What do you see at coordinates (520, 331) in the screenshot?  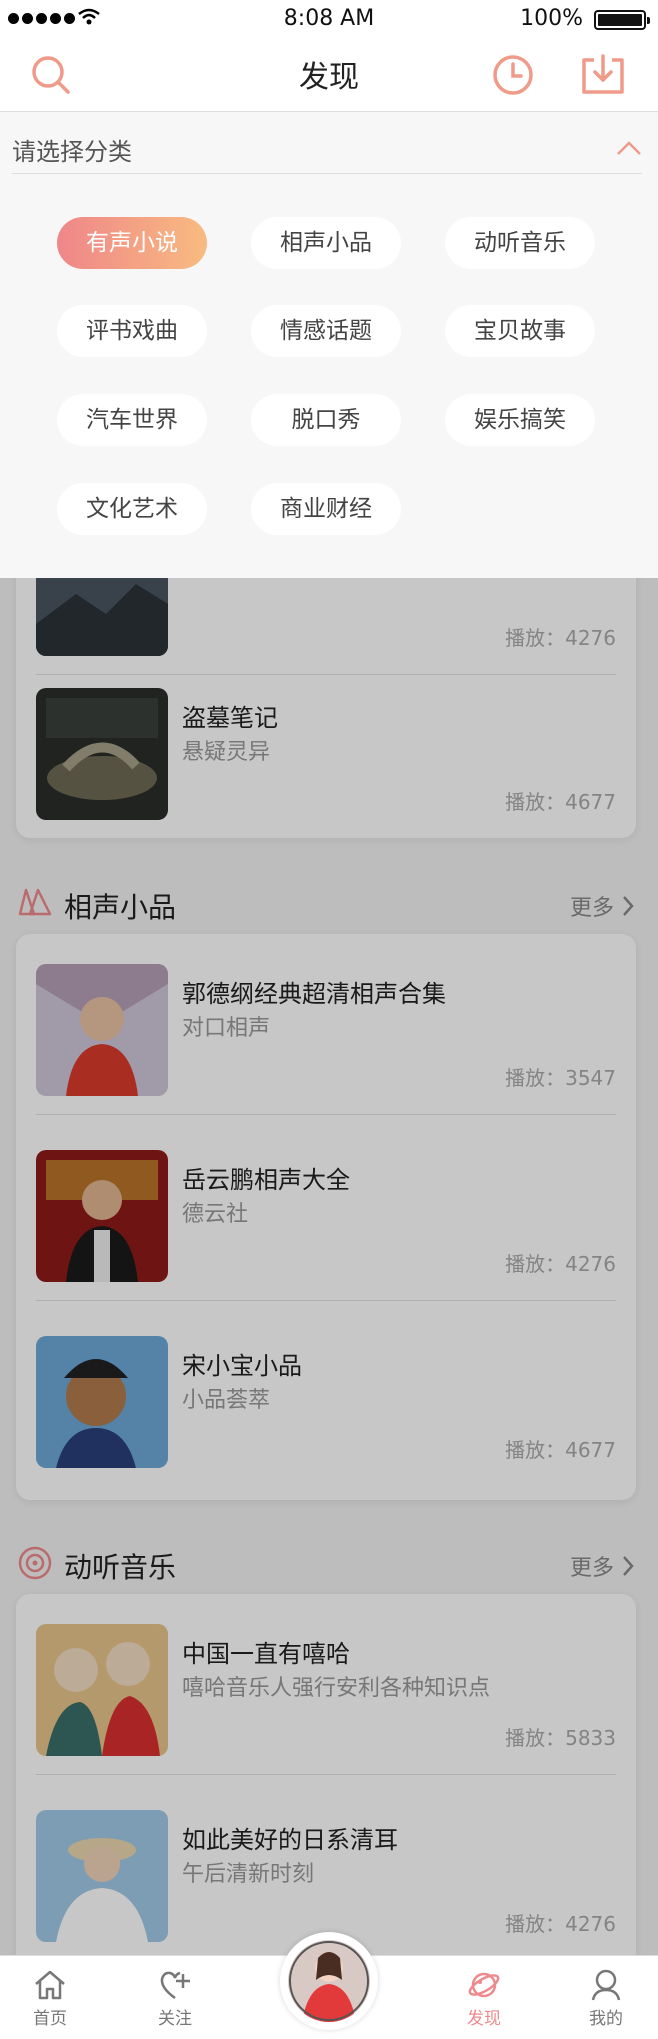 I see `category-chip-kids-story: 宝贝故事` at bounding box center [520, 331].